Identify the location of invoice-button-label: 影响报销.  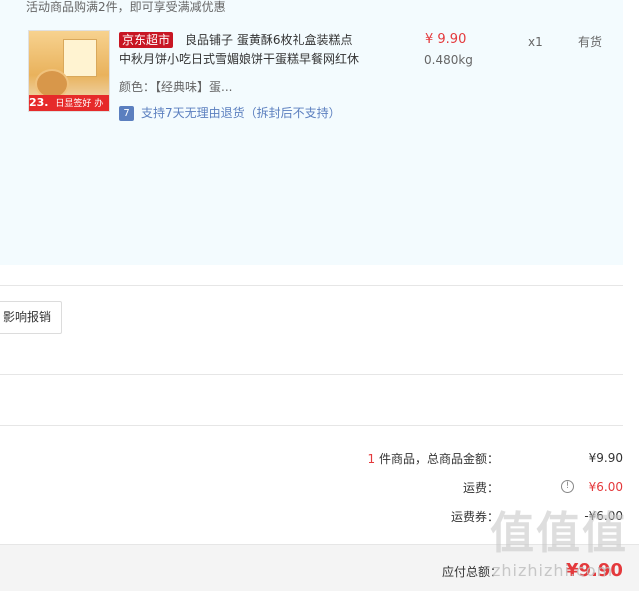
(26, 317).